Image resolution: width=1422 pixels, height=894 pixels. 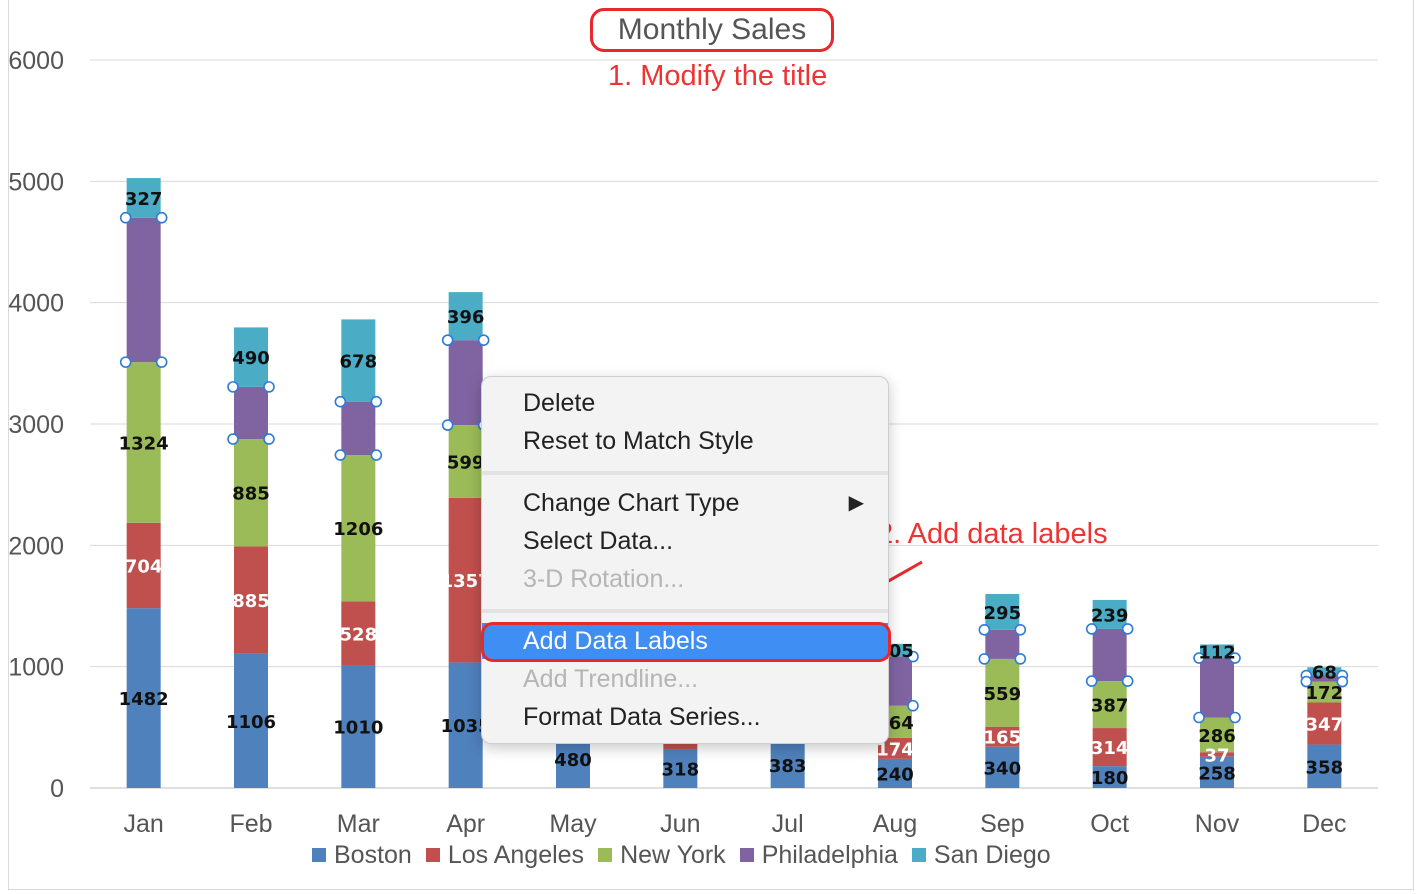 I want to click on x-tick-label: Apr, so click(x=465, y=824).